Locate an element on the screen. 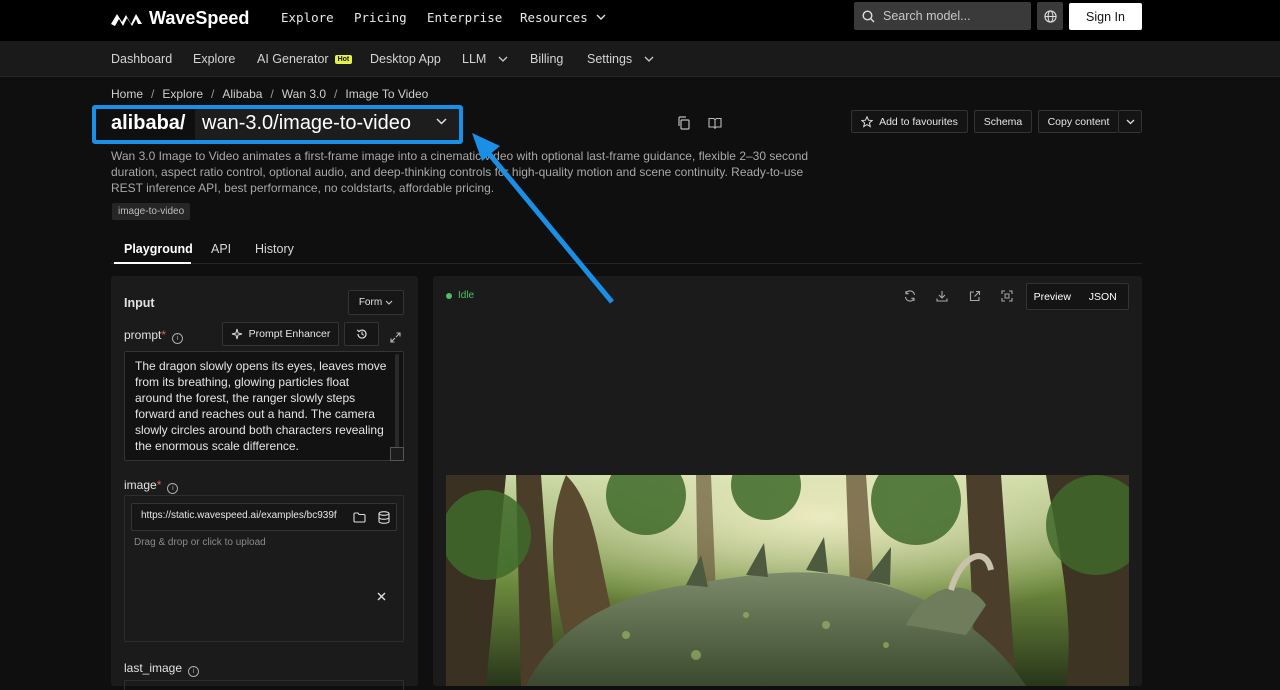 The image size is (1280, 690). fullscreen-button is located at coordinates (1007, 296).